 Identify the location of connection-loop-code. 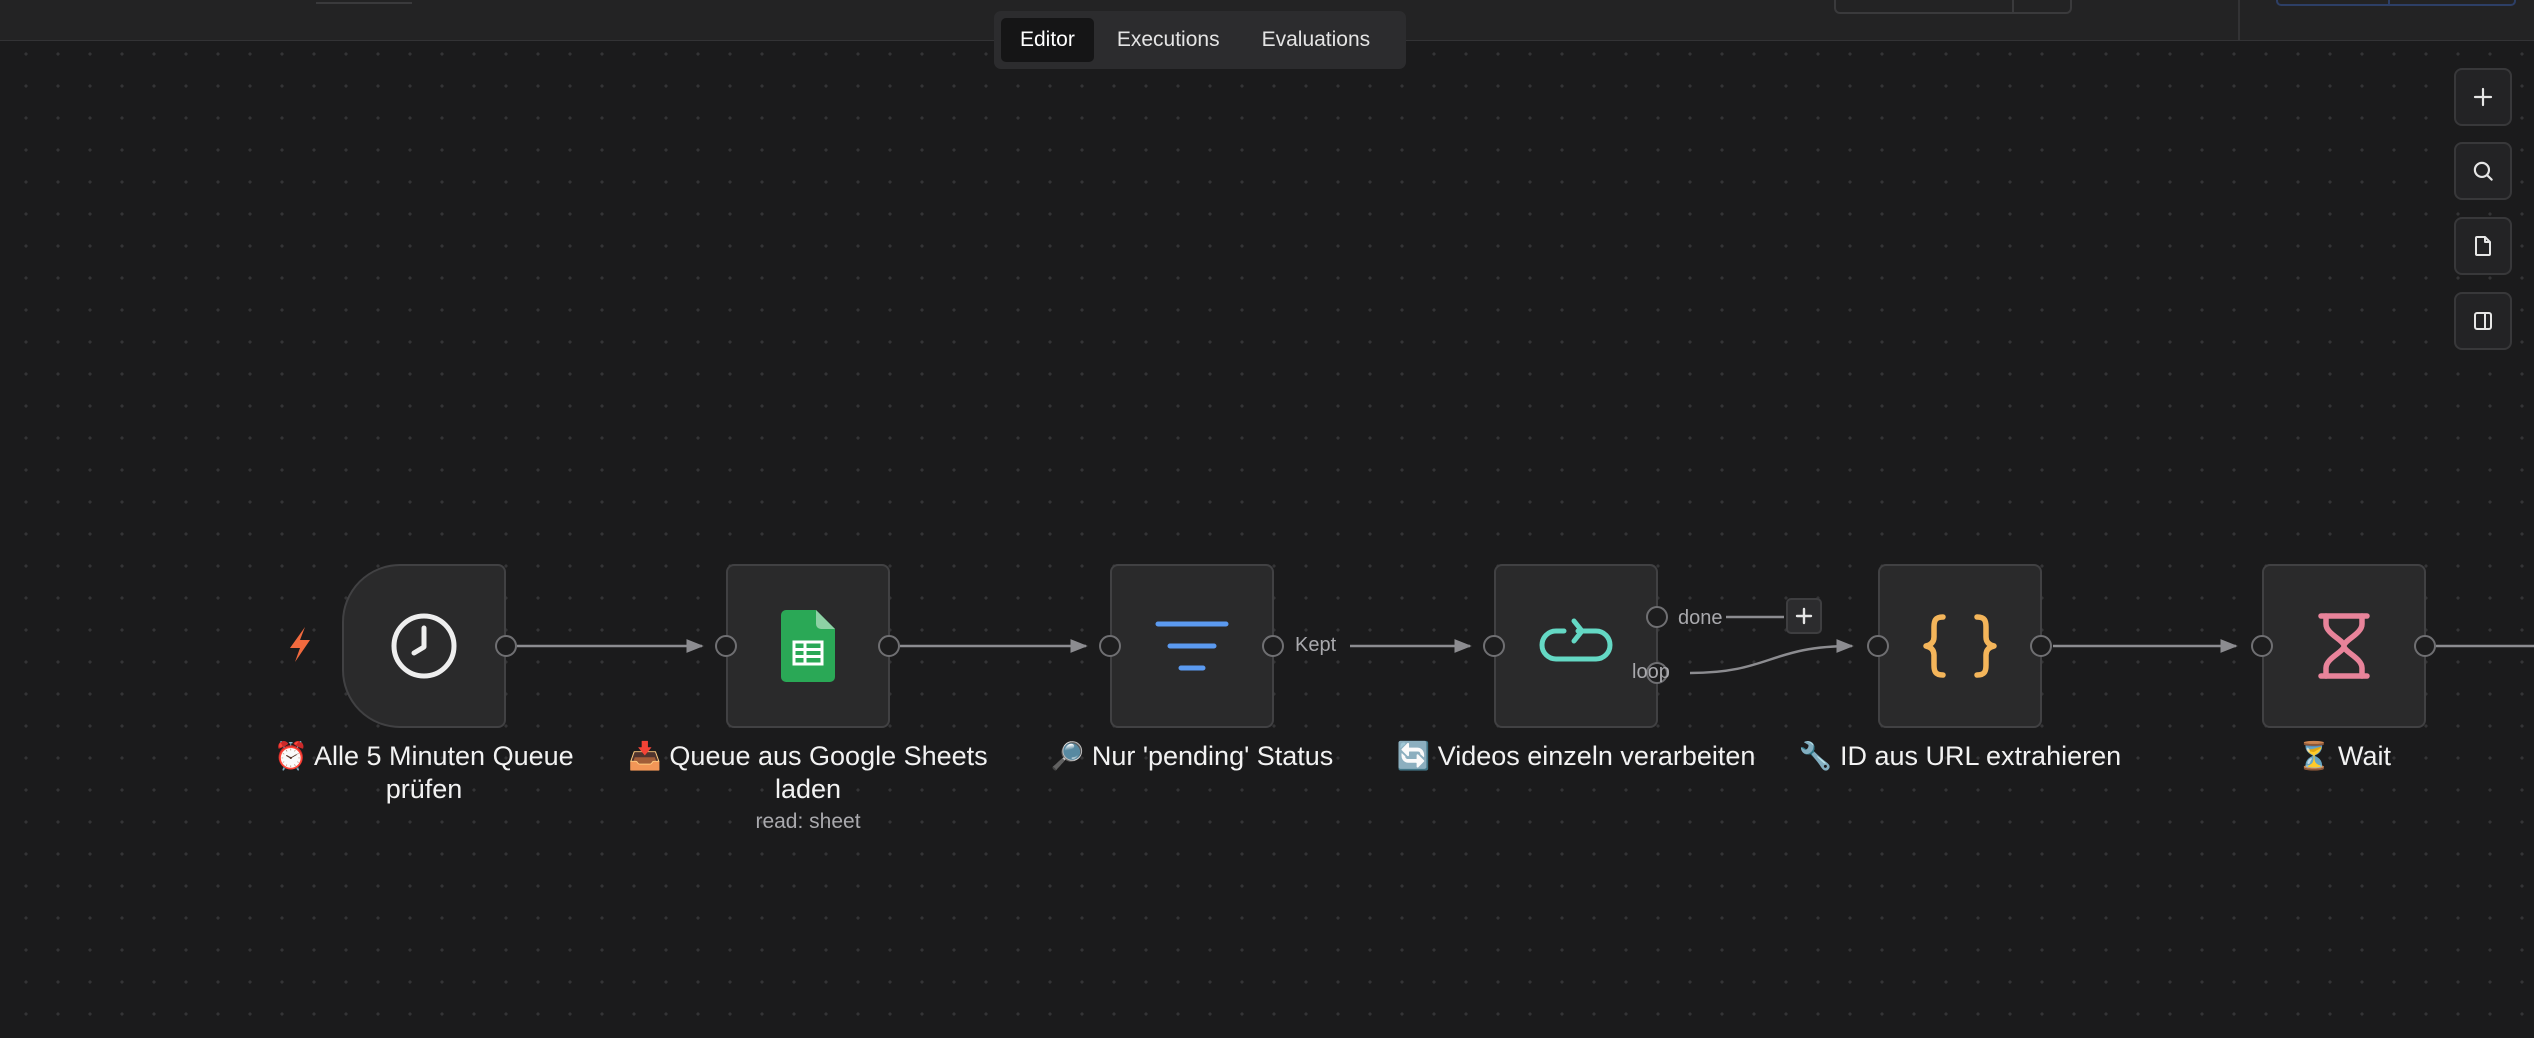
(1771, 657).